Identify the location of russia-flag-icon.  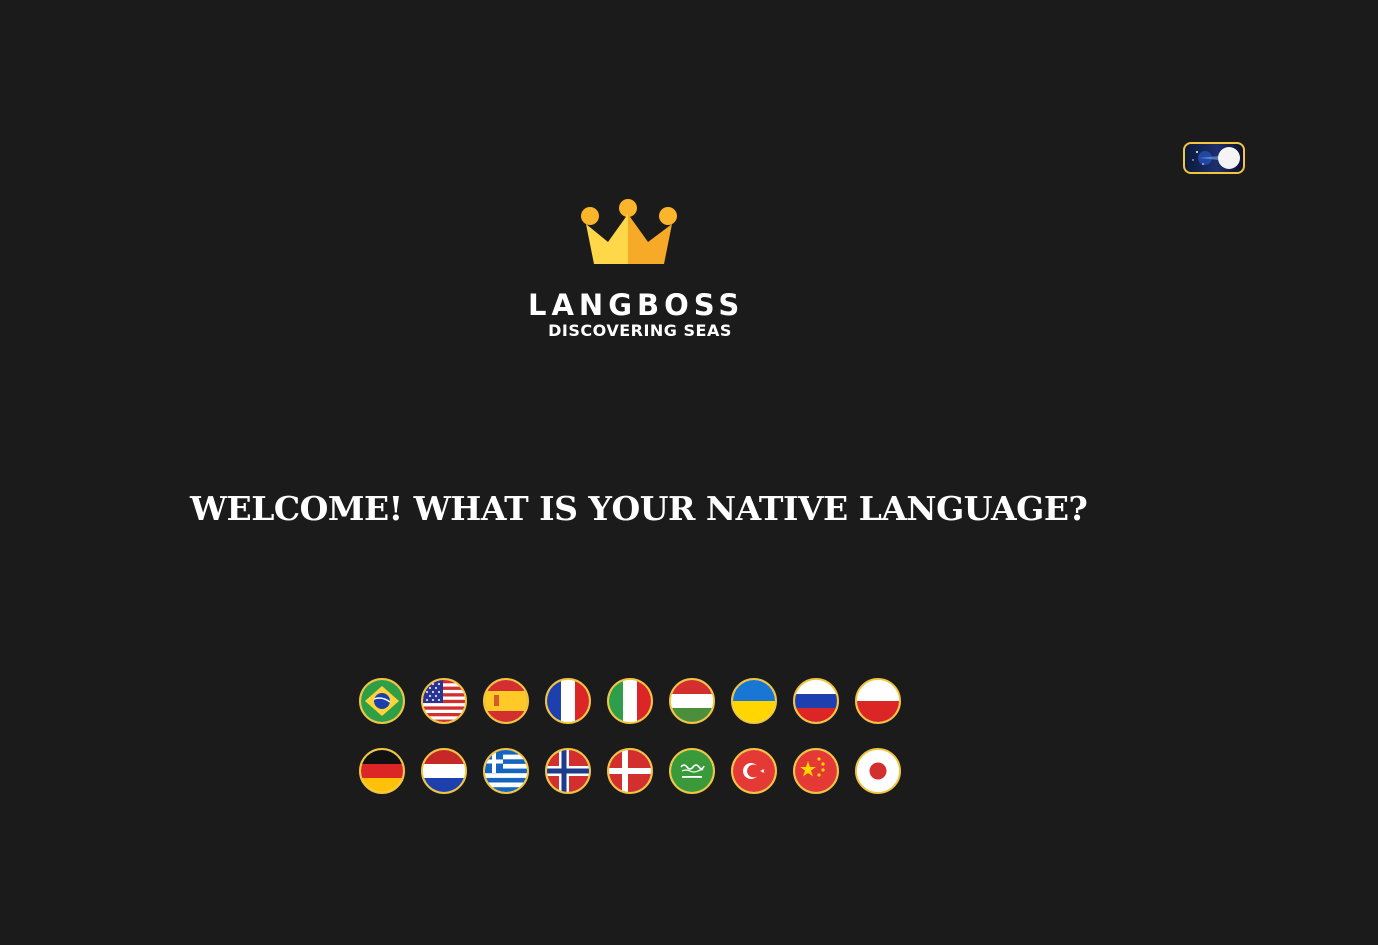
(816, 701).